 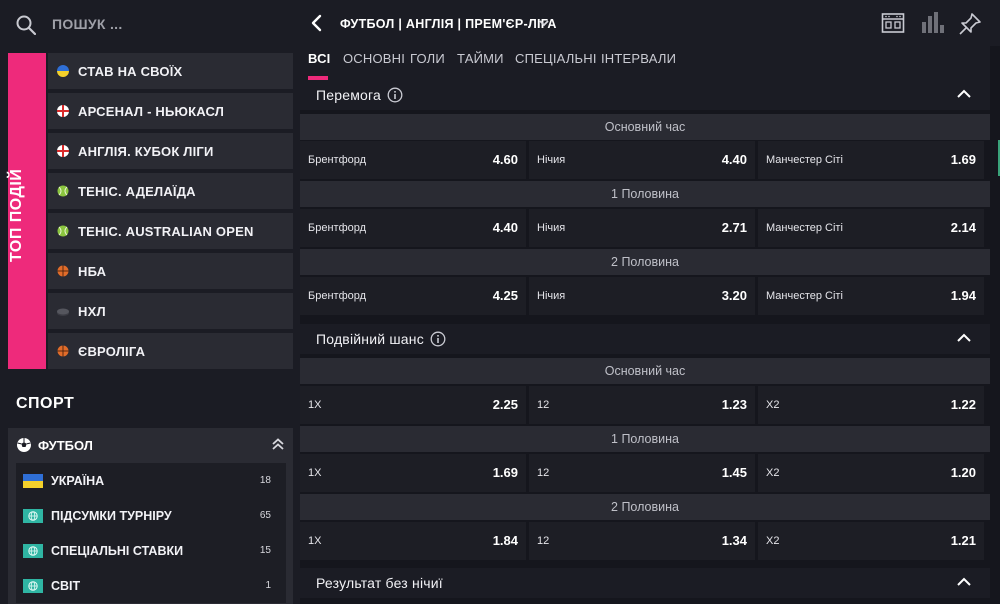 What do you see at coordinates (963, 295) in the screenshot?
I see `odd-value: 1.94` at bounding box center [963, 295].